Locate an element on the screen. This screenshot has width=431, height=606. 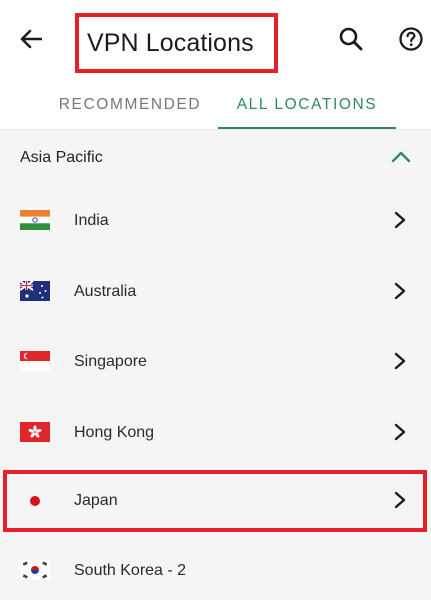
chevron-up-icon is located at coordinates (401, 157).